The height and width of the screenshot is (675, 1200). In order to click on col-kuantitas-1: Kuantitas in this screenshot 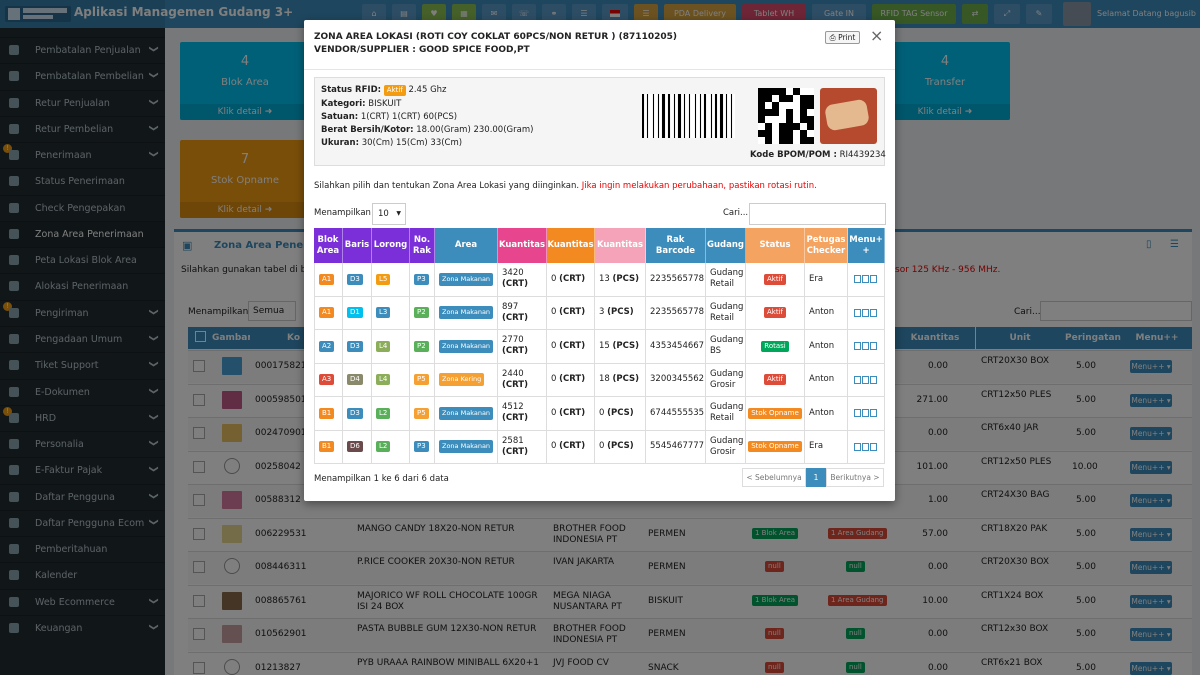, I will do `click(522, 245)`.